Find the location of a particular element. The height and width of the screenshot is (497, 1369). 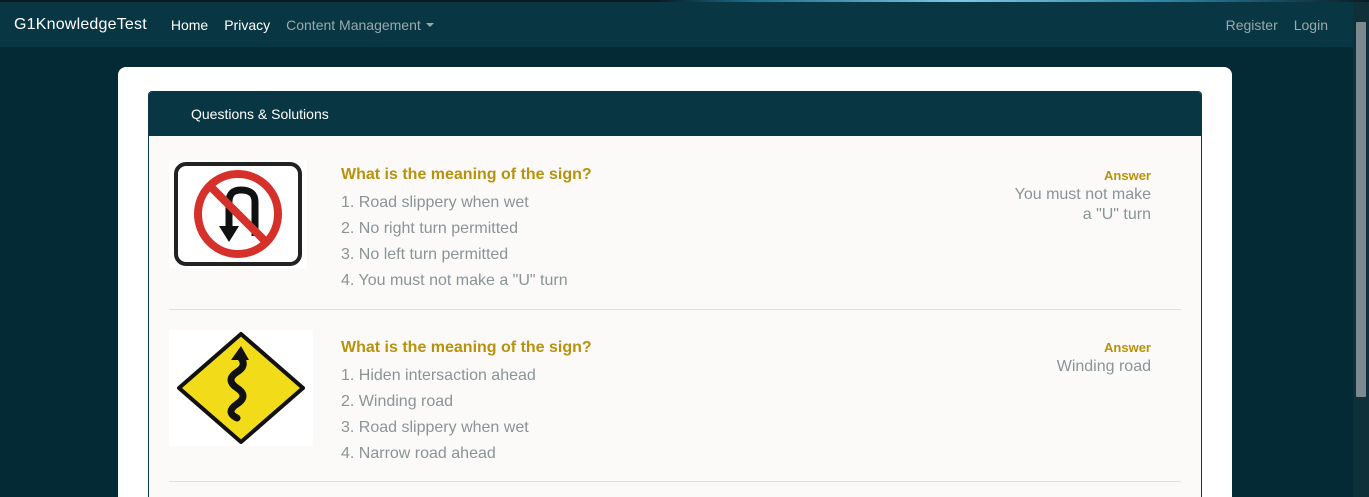

answer-block: Answer Winding road is located at coordinates (1051, 358).